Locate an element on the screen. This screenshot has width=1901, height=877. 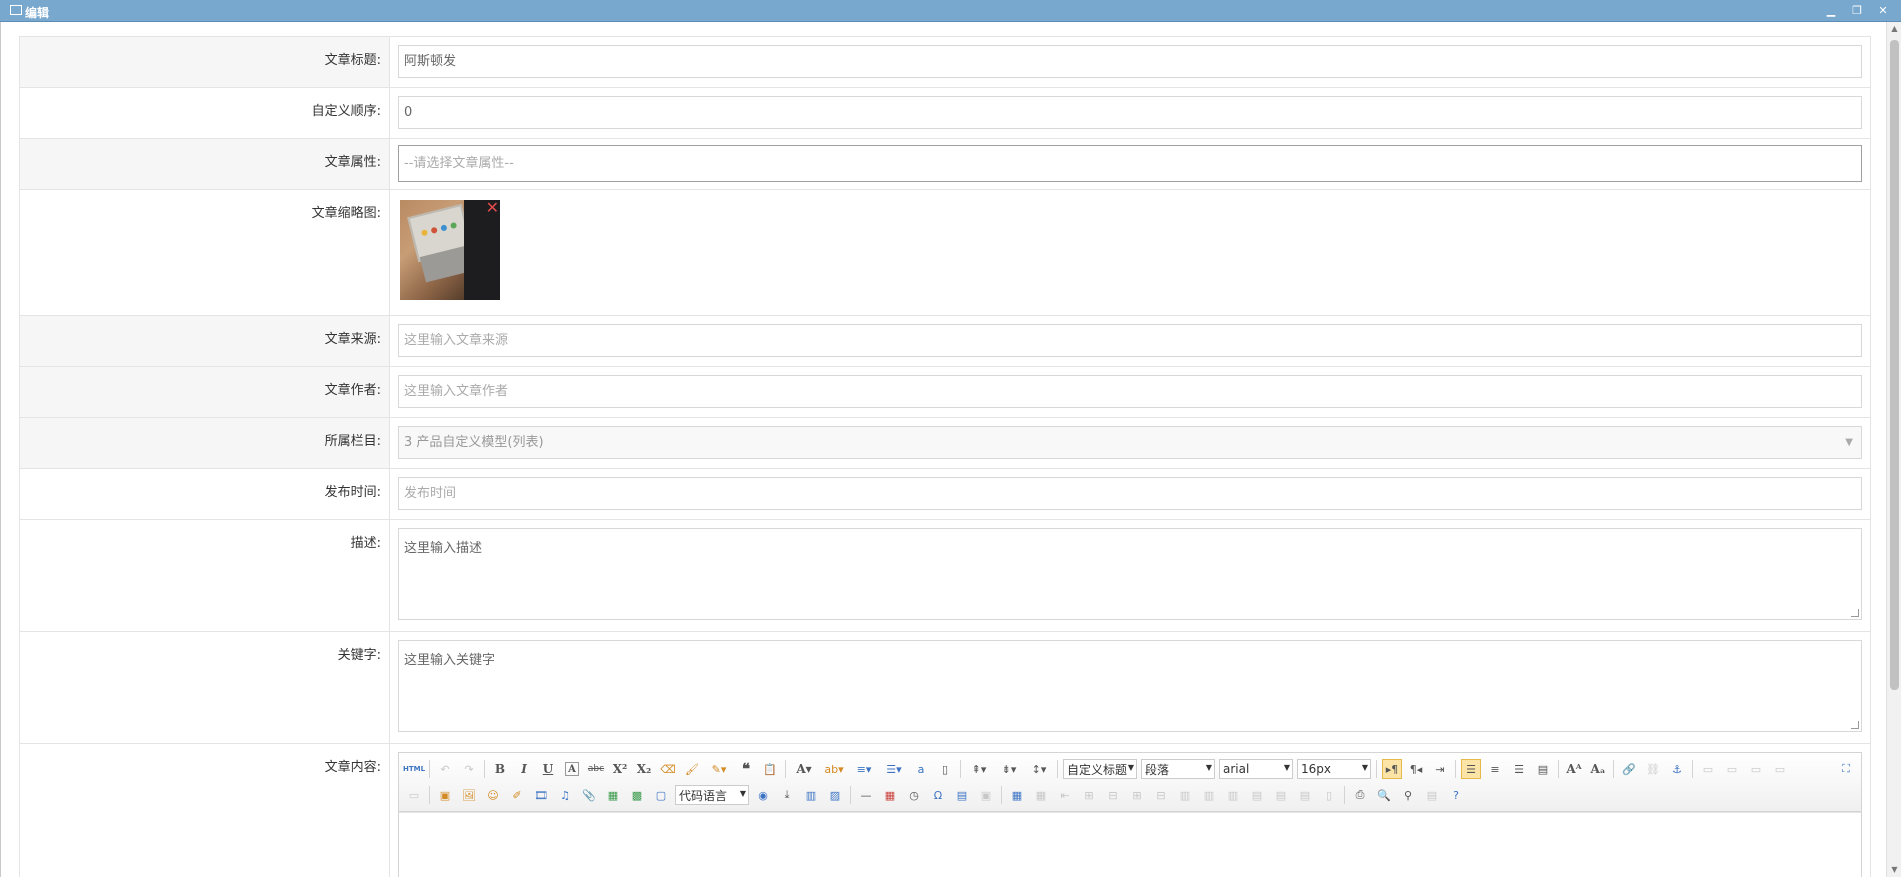
blockquote-icon: ❝ is located at coordinates (746, 769).